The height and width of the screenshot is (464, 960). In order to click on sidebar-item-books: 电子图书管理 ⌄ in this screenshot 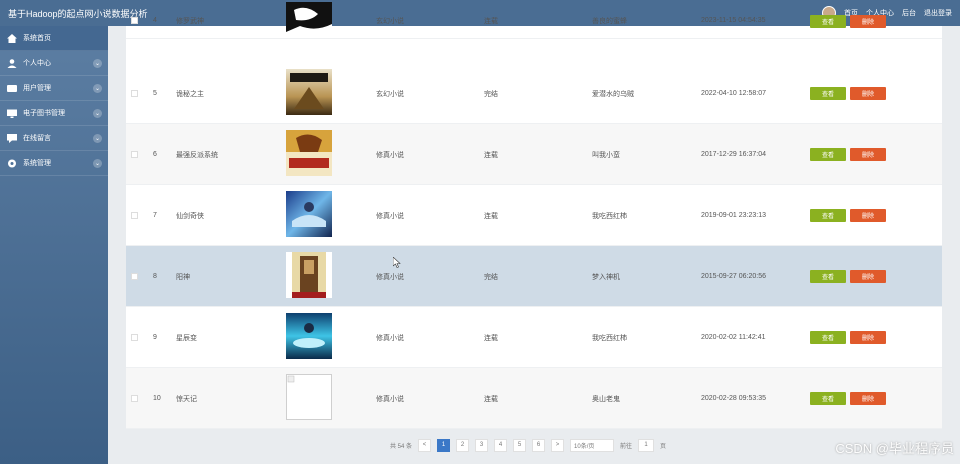, I will do `click(54, 113)`.